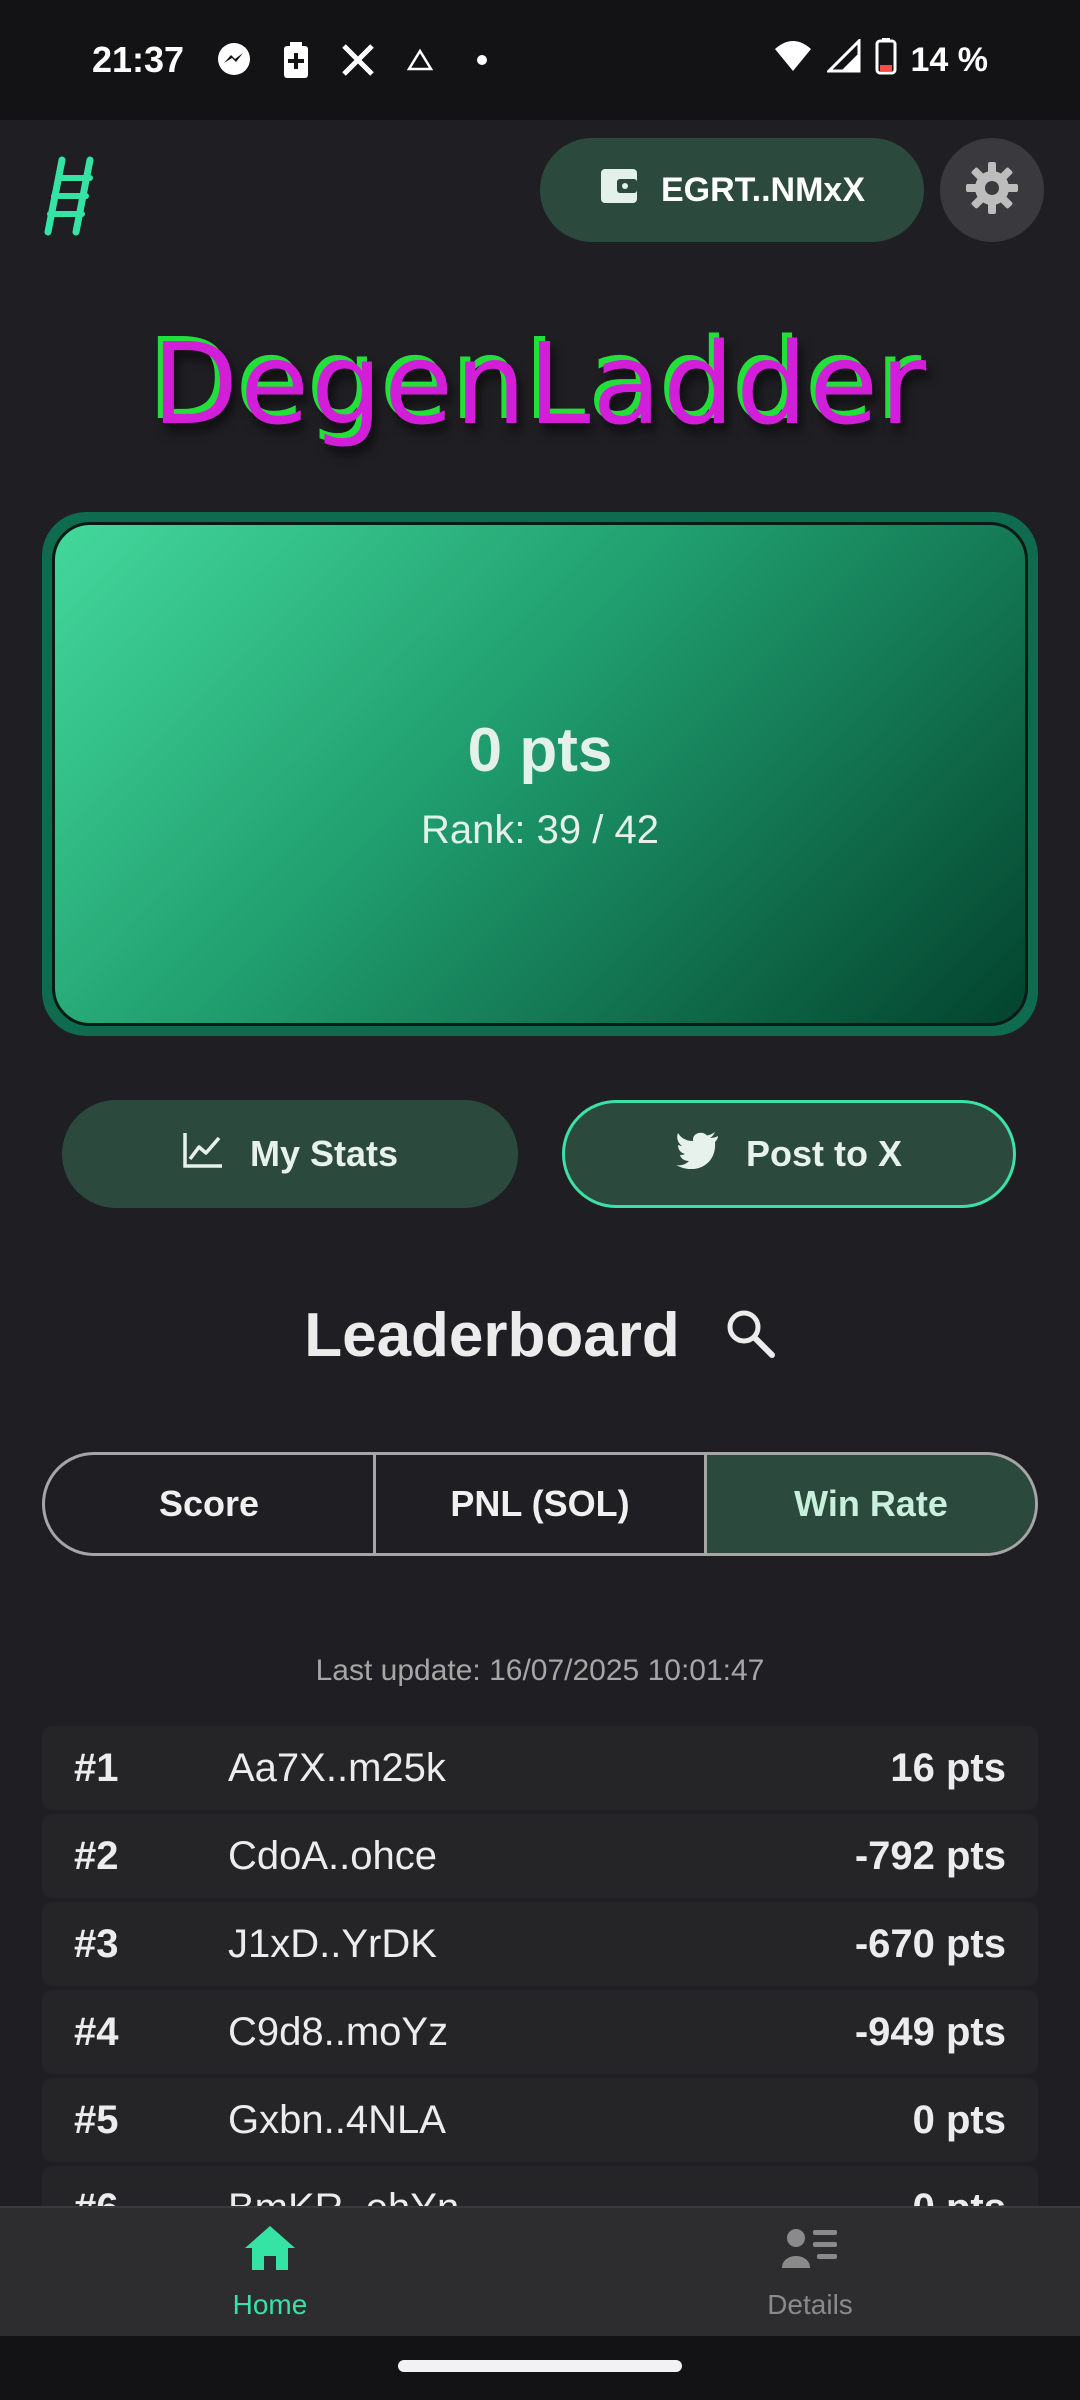  What do you see at coordinates (338, 2031) in the screenshot?
I see `row-address: C9d8..moYz` at bounding box center [338, 2031].